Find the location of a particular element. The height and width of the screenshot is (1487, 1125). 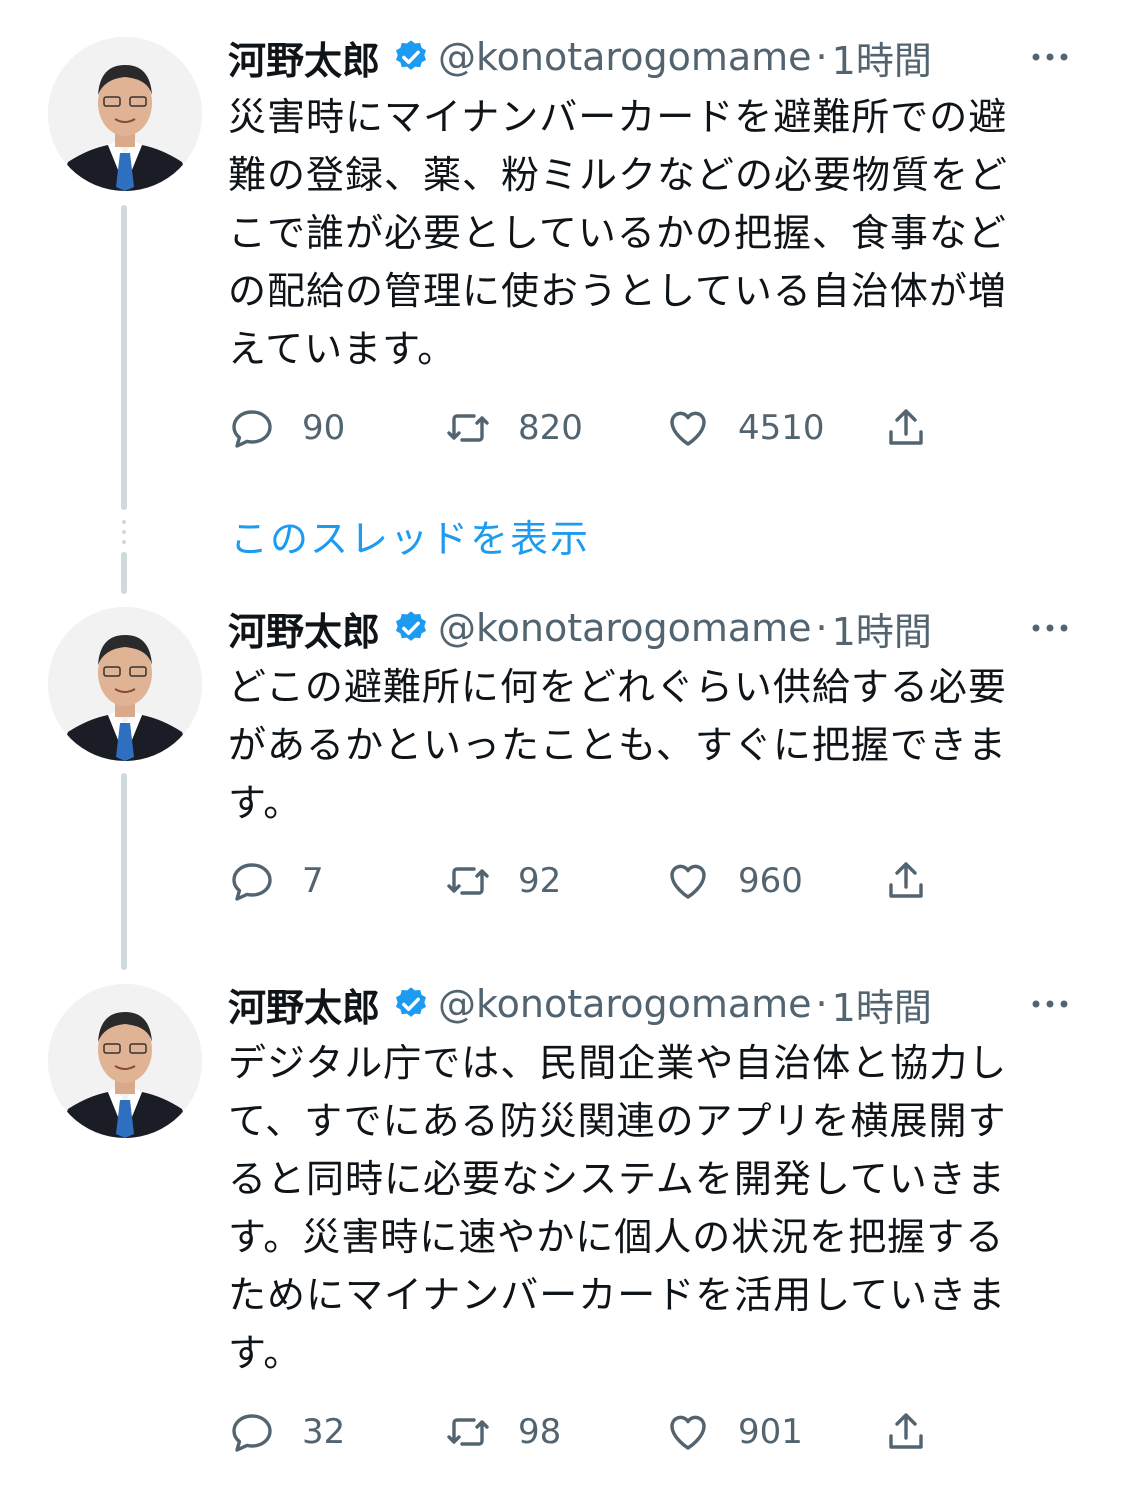

retweet-count: 92 is located at coordinates (540, 881).